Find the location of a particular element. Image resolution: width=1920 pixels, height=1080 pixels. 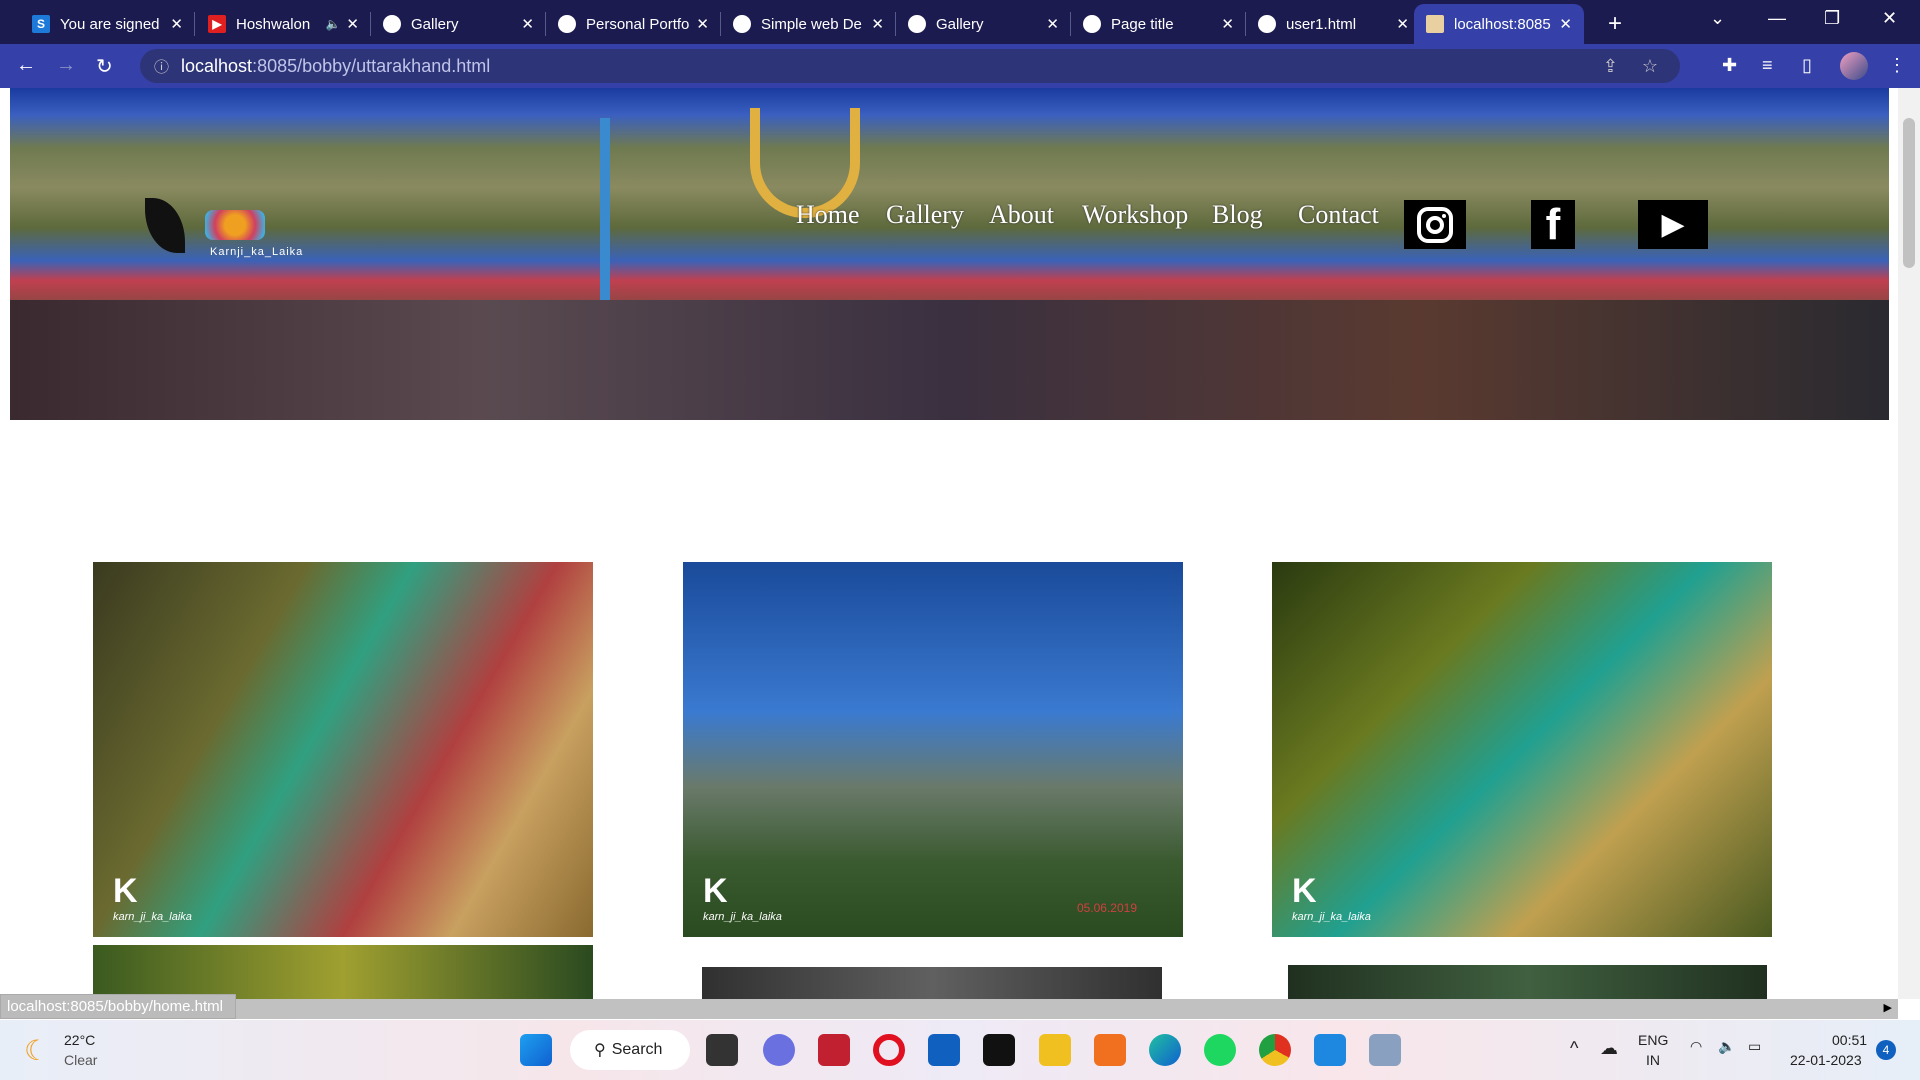

tab-label: user1.html is located at coordinates (1321, 24).